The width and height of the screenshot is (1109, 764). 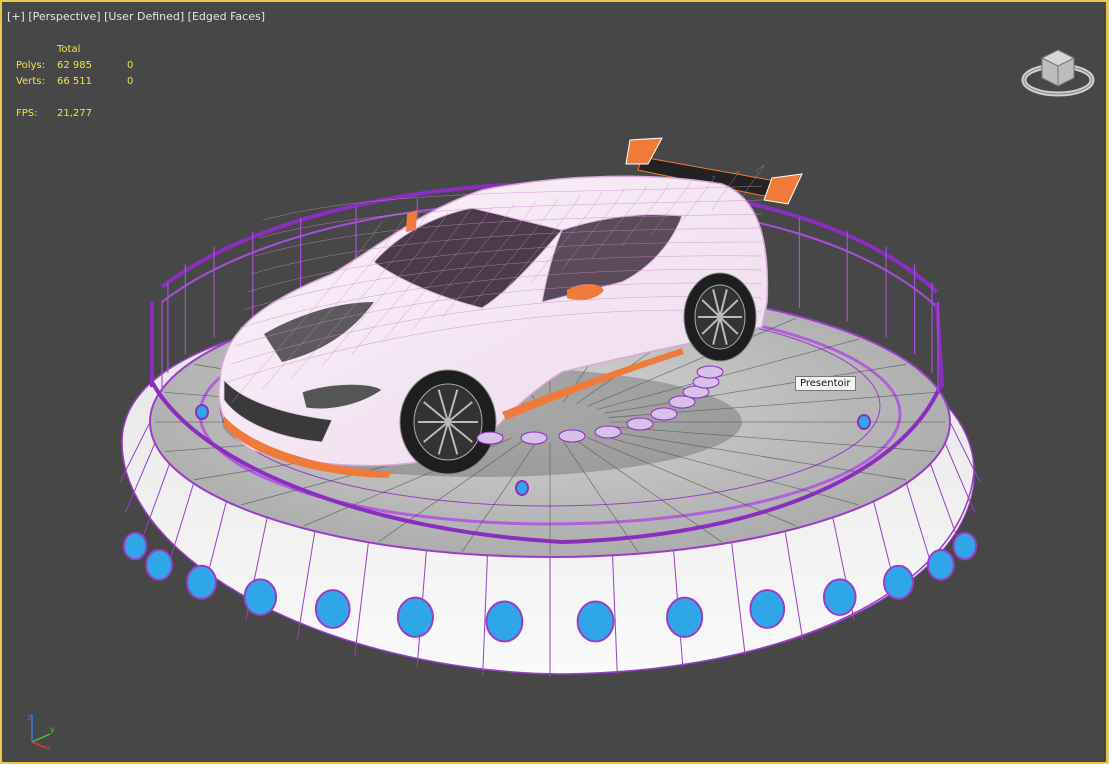 What do you see at coordinates (130, 65) in the screenshot?
I see `polys-selected: 0` at bounding box center [130, 65].